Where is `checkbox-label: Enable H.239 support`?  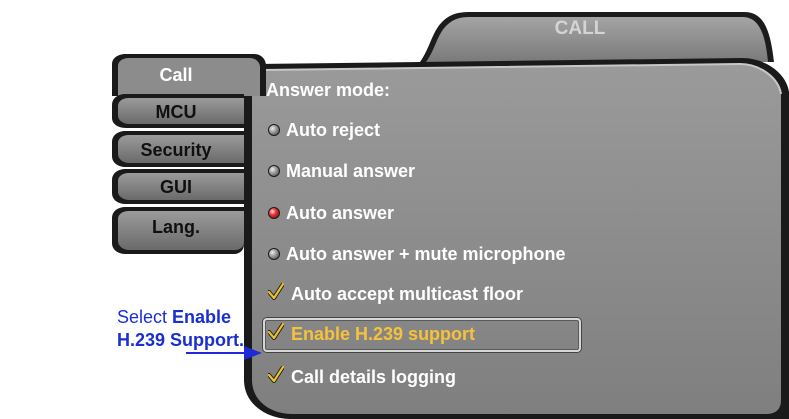 checkbox-label: Enable H.239 support is located at coordinates (383, 333).